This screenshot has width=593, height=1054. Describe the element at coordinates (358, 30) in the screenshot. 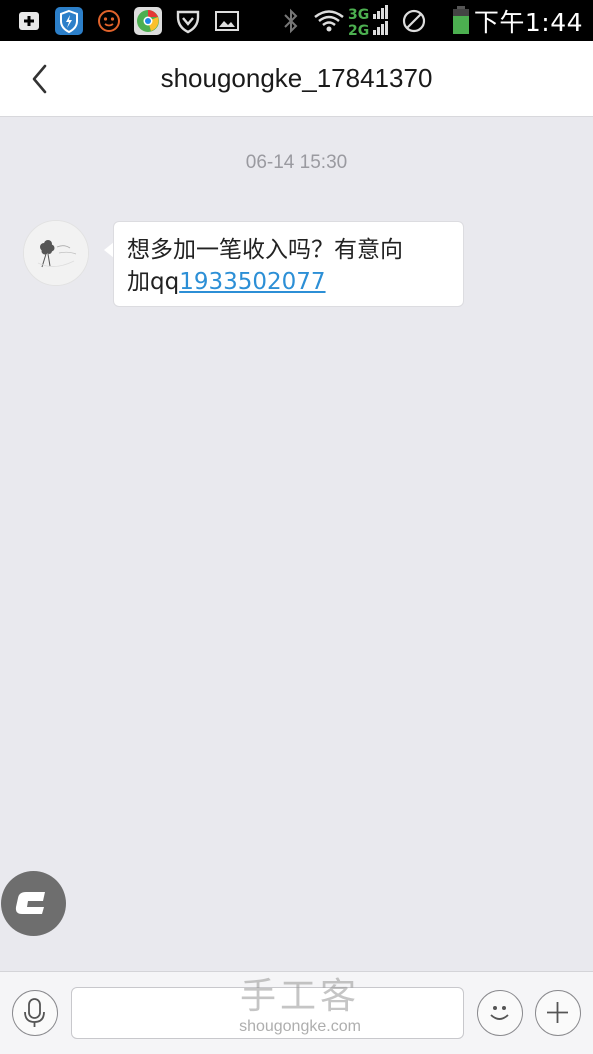

I see `svg-text: 2G` at that location.